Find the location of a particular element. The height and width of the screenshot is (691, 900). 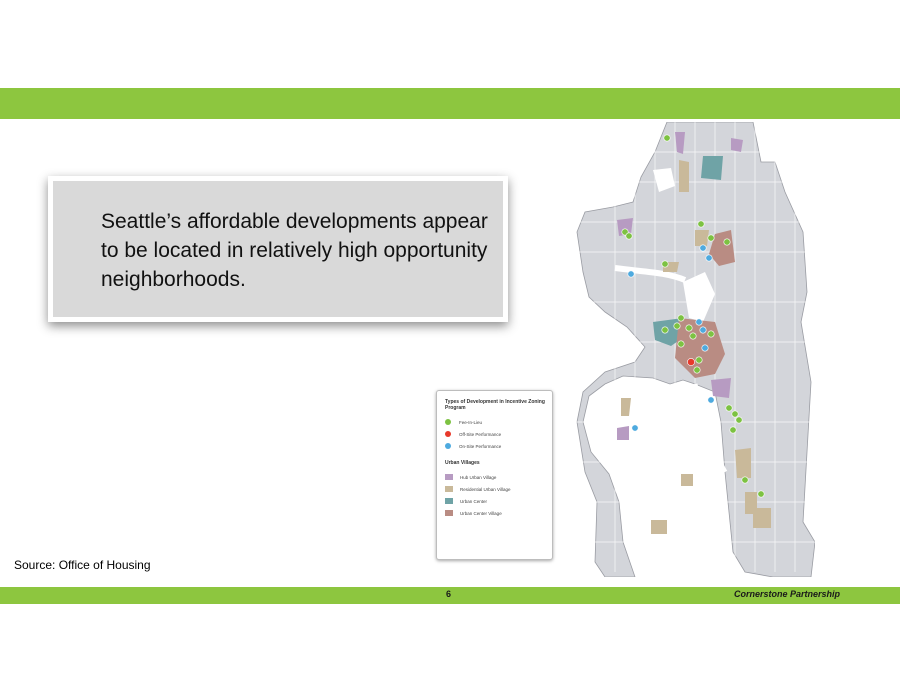

brown-swatch-icon is located at coordinates (449, 513).